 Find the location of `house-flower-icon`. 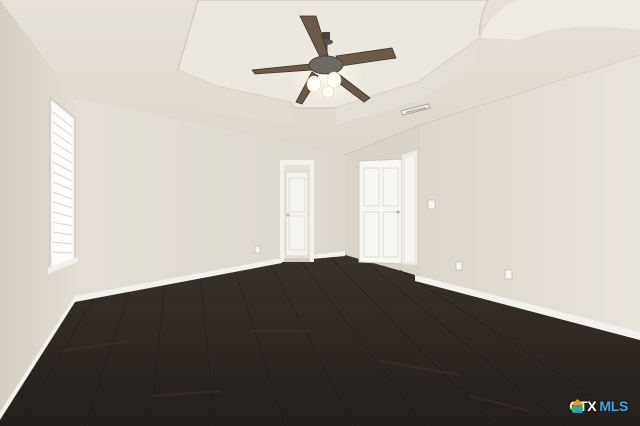

house-flower-icon is located at coordinates (578, 406).